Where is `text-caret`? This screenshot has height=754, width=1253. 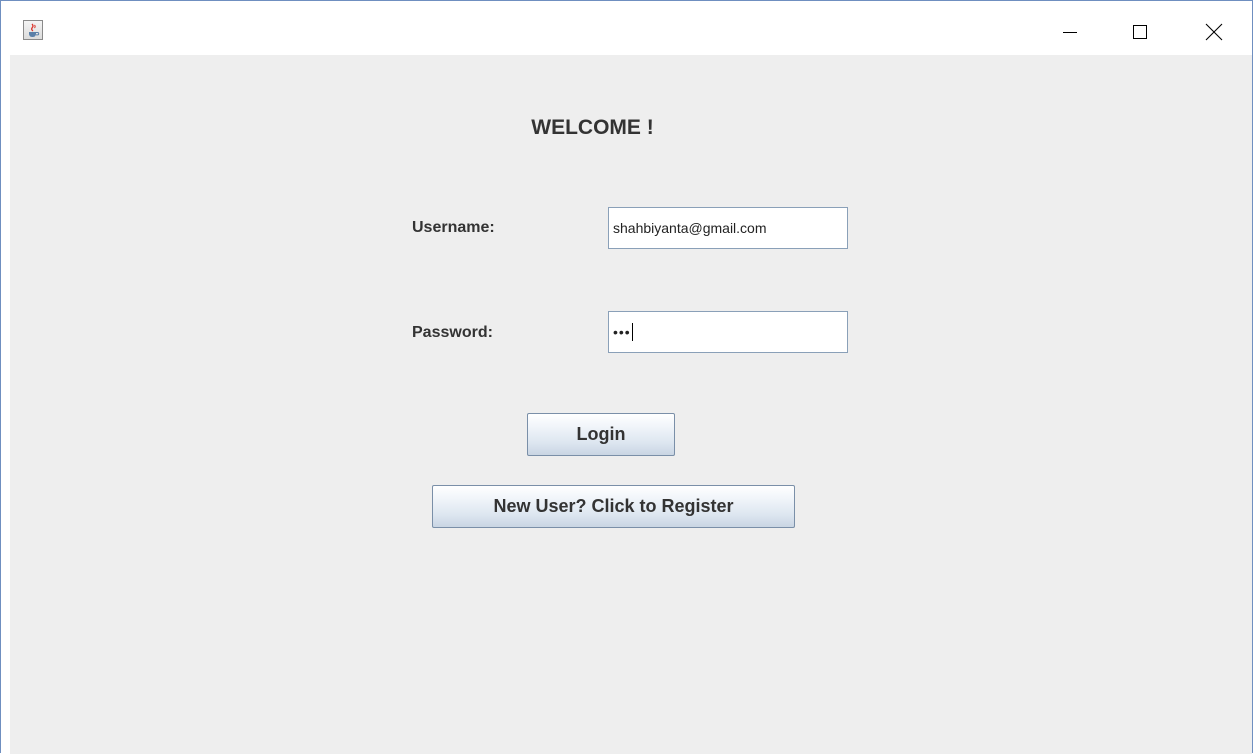
text-caret is located at coordinates (632, 332).